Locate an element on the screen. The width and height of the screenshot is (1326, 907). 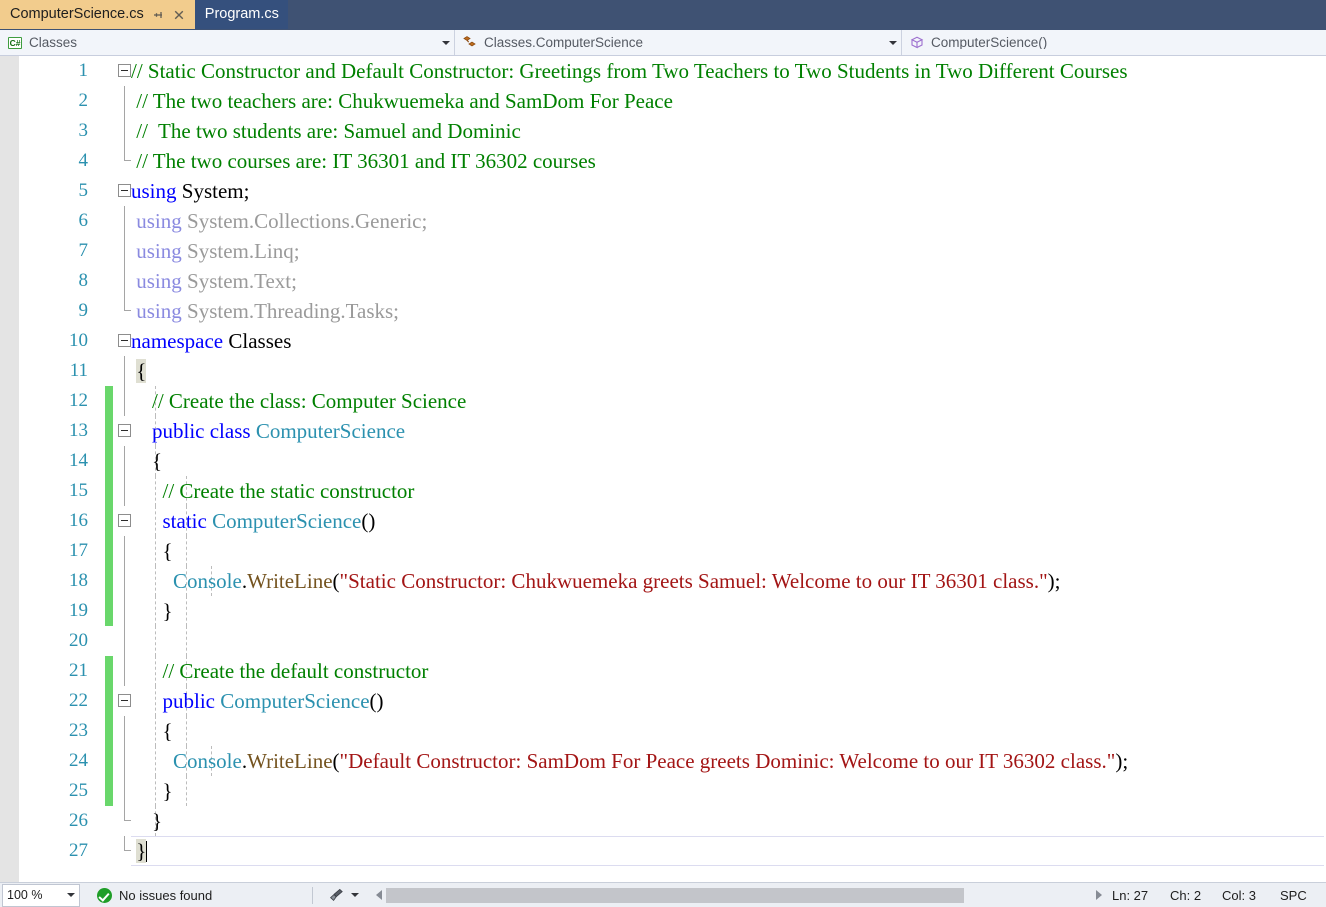
code-text: using System.Threading.Tasks; is located at coordinates (728, 311).